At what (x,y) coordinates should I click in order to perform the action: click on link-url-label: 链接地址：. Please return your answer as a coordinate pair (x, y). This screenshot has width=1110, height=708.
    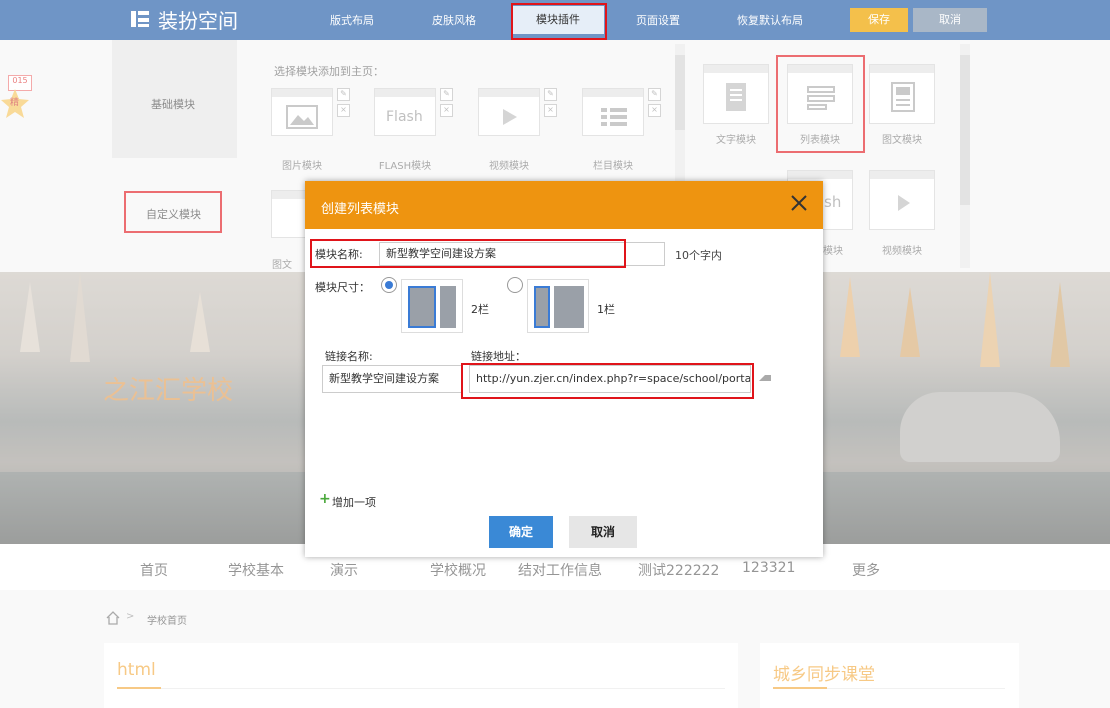
    Looking at the image, I should click on (498, 356).